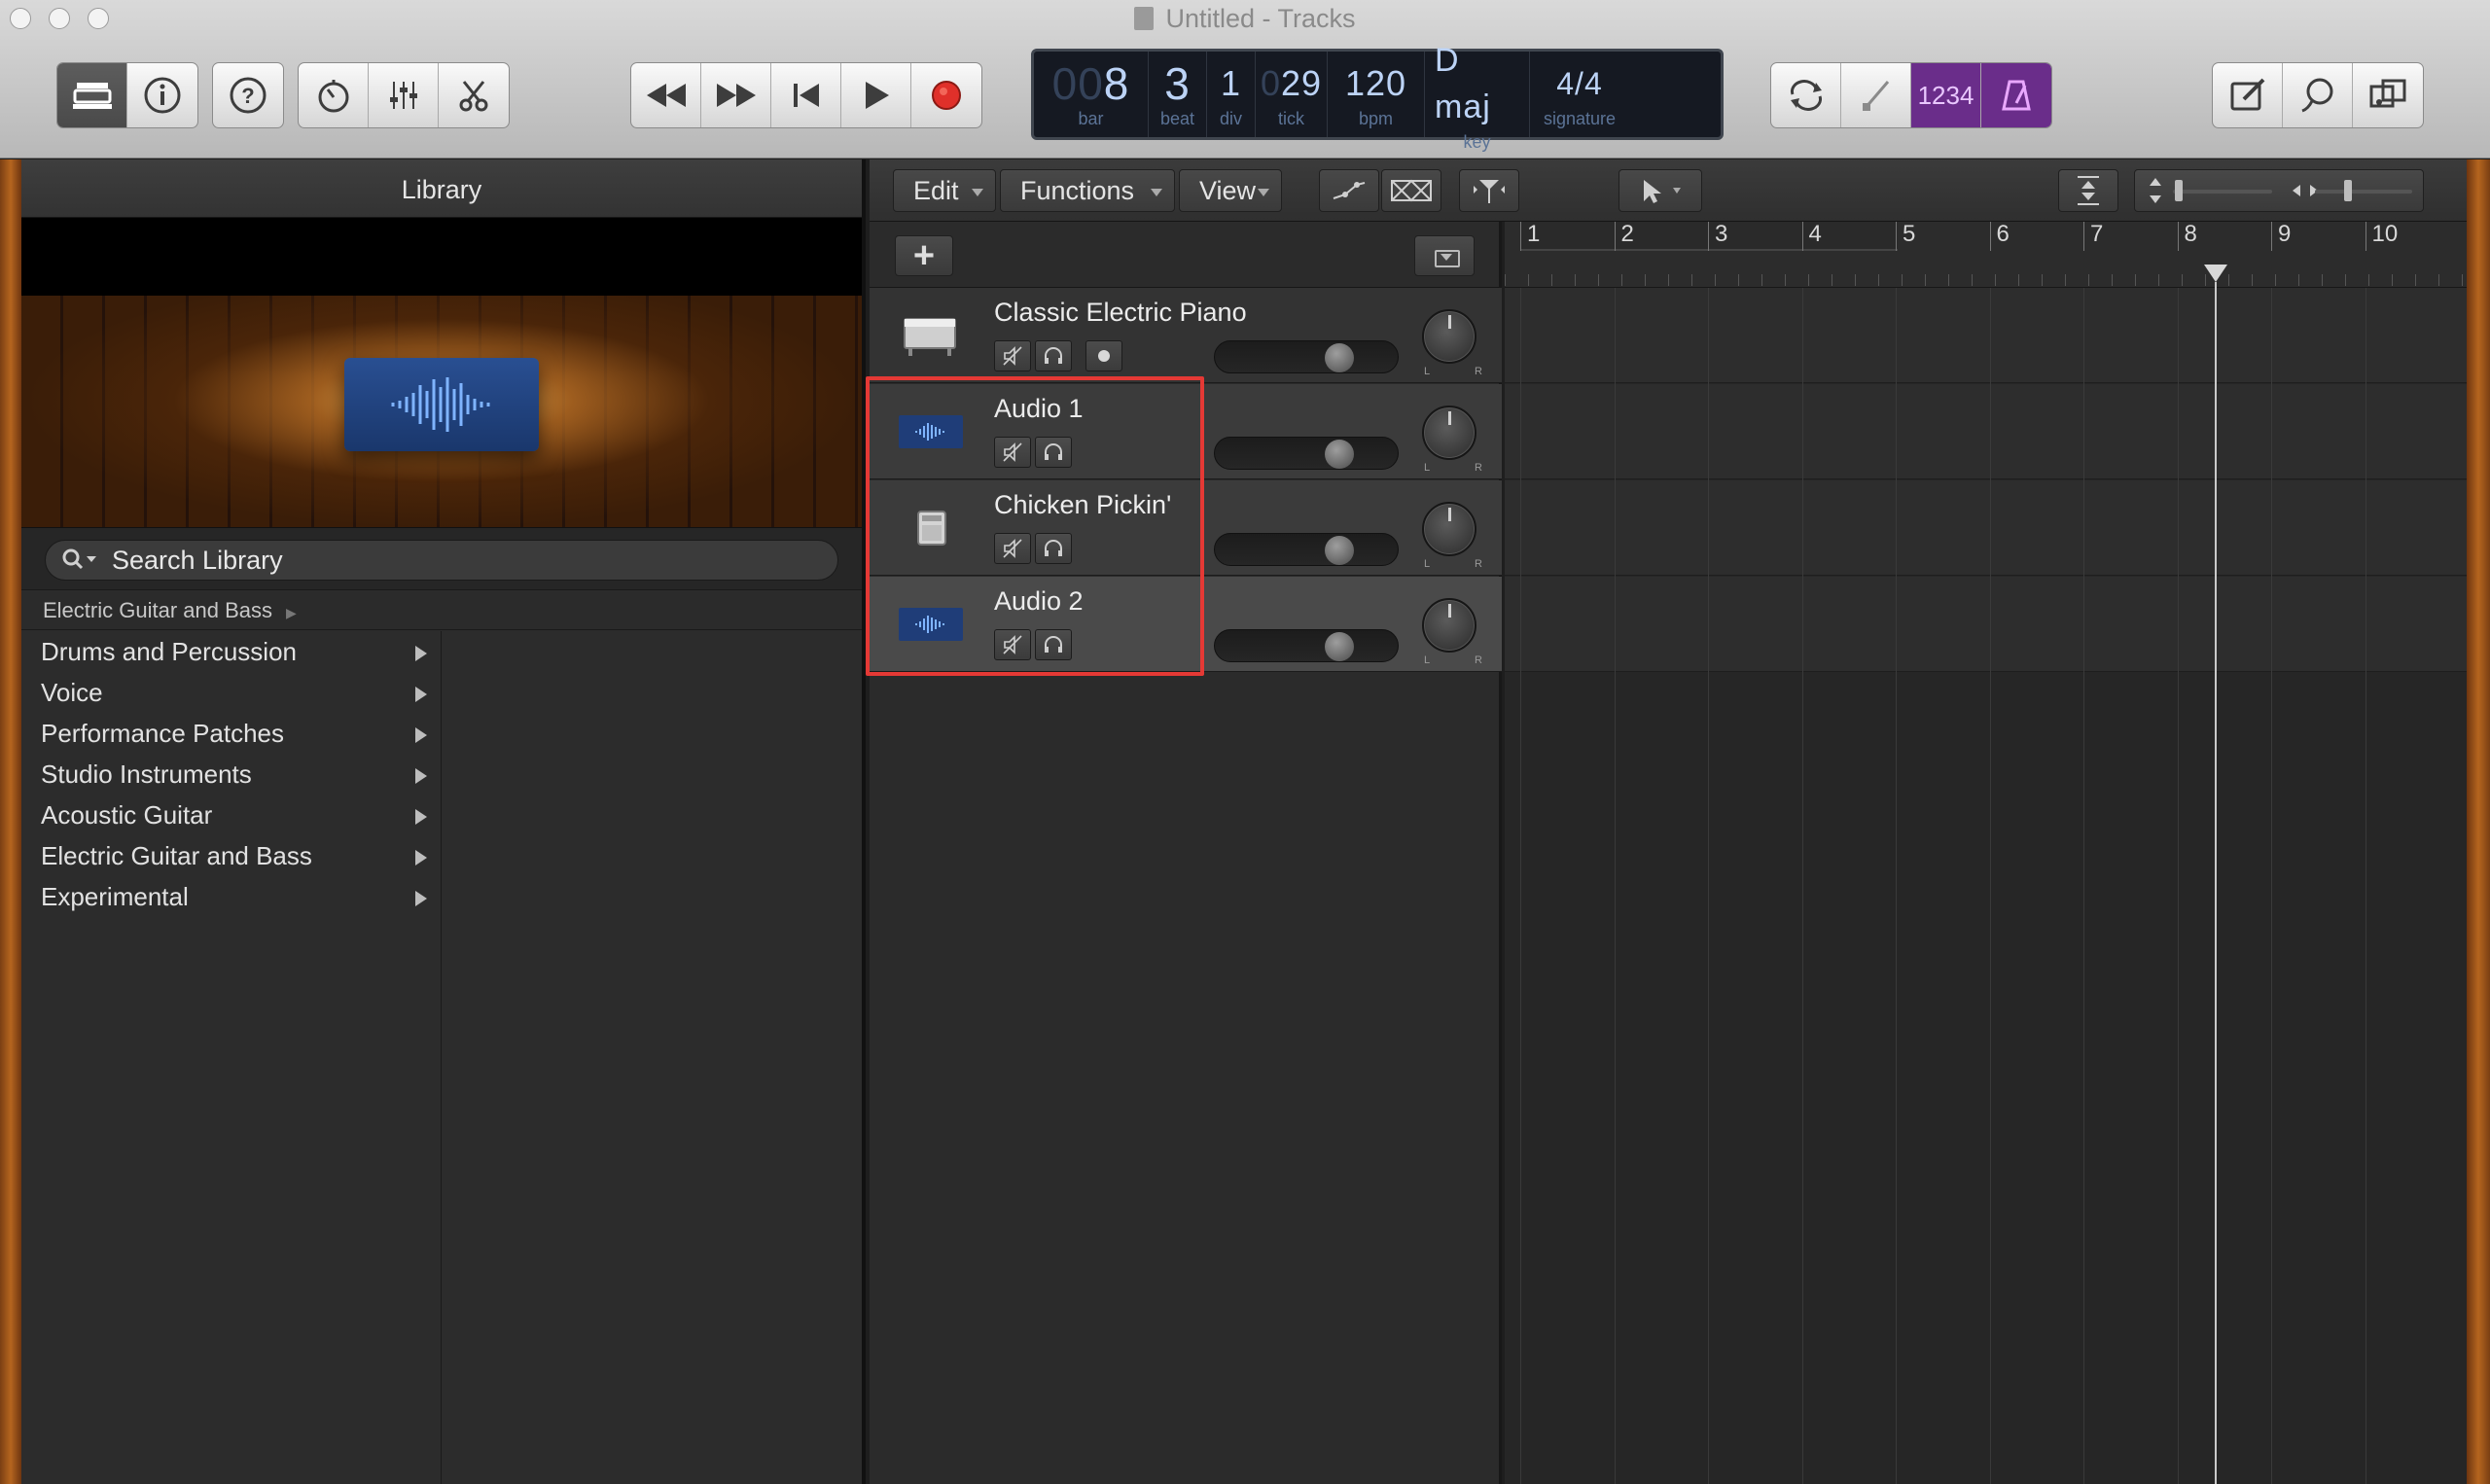  What do you see at coordinates (231, 652) in the screenshot?
I see `category-drums-and-percussion: Drums and Percussion` at bounding box center [231, 652].